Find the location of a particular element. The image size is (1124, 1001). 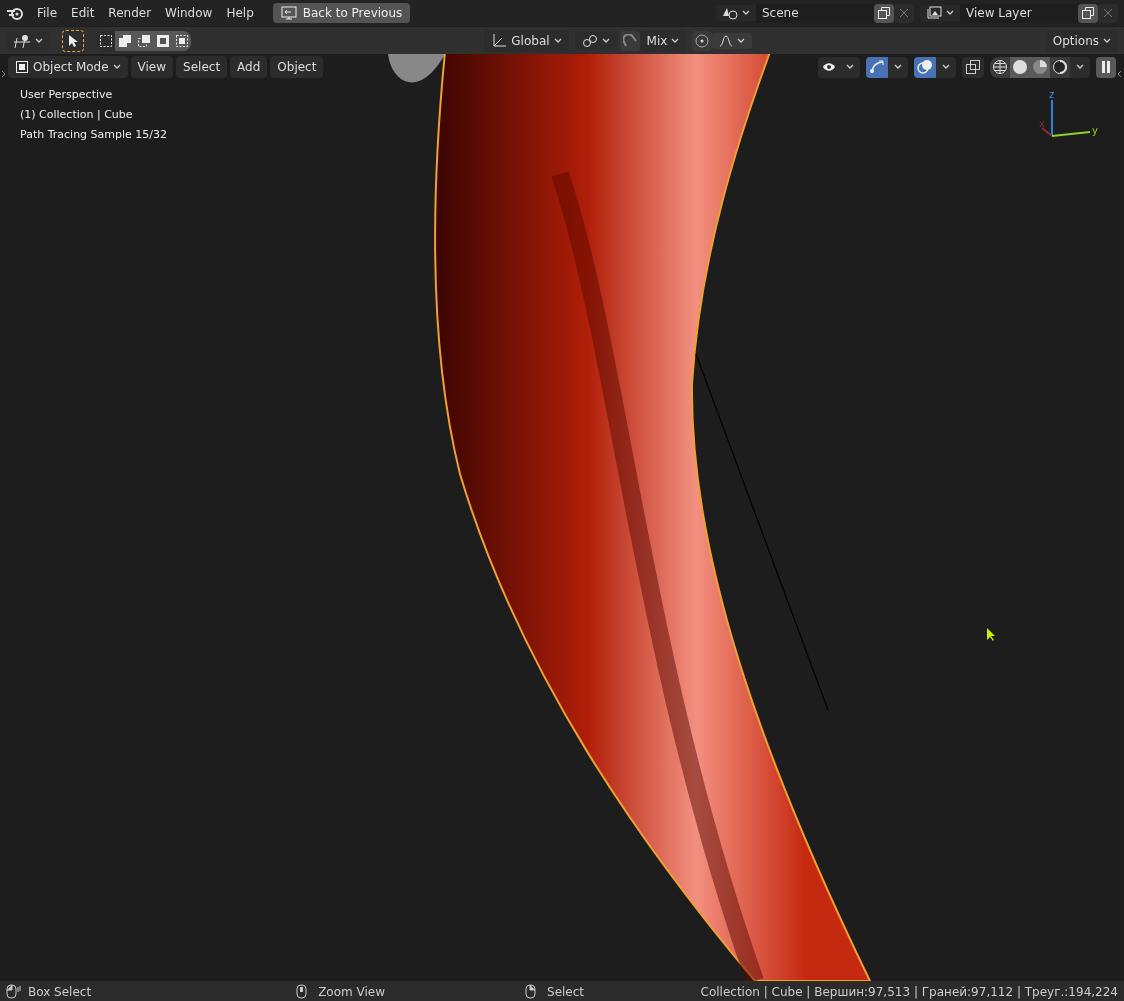

proportional-edit-button is located at coordinates (702, 40).